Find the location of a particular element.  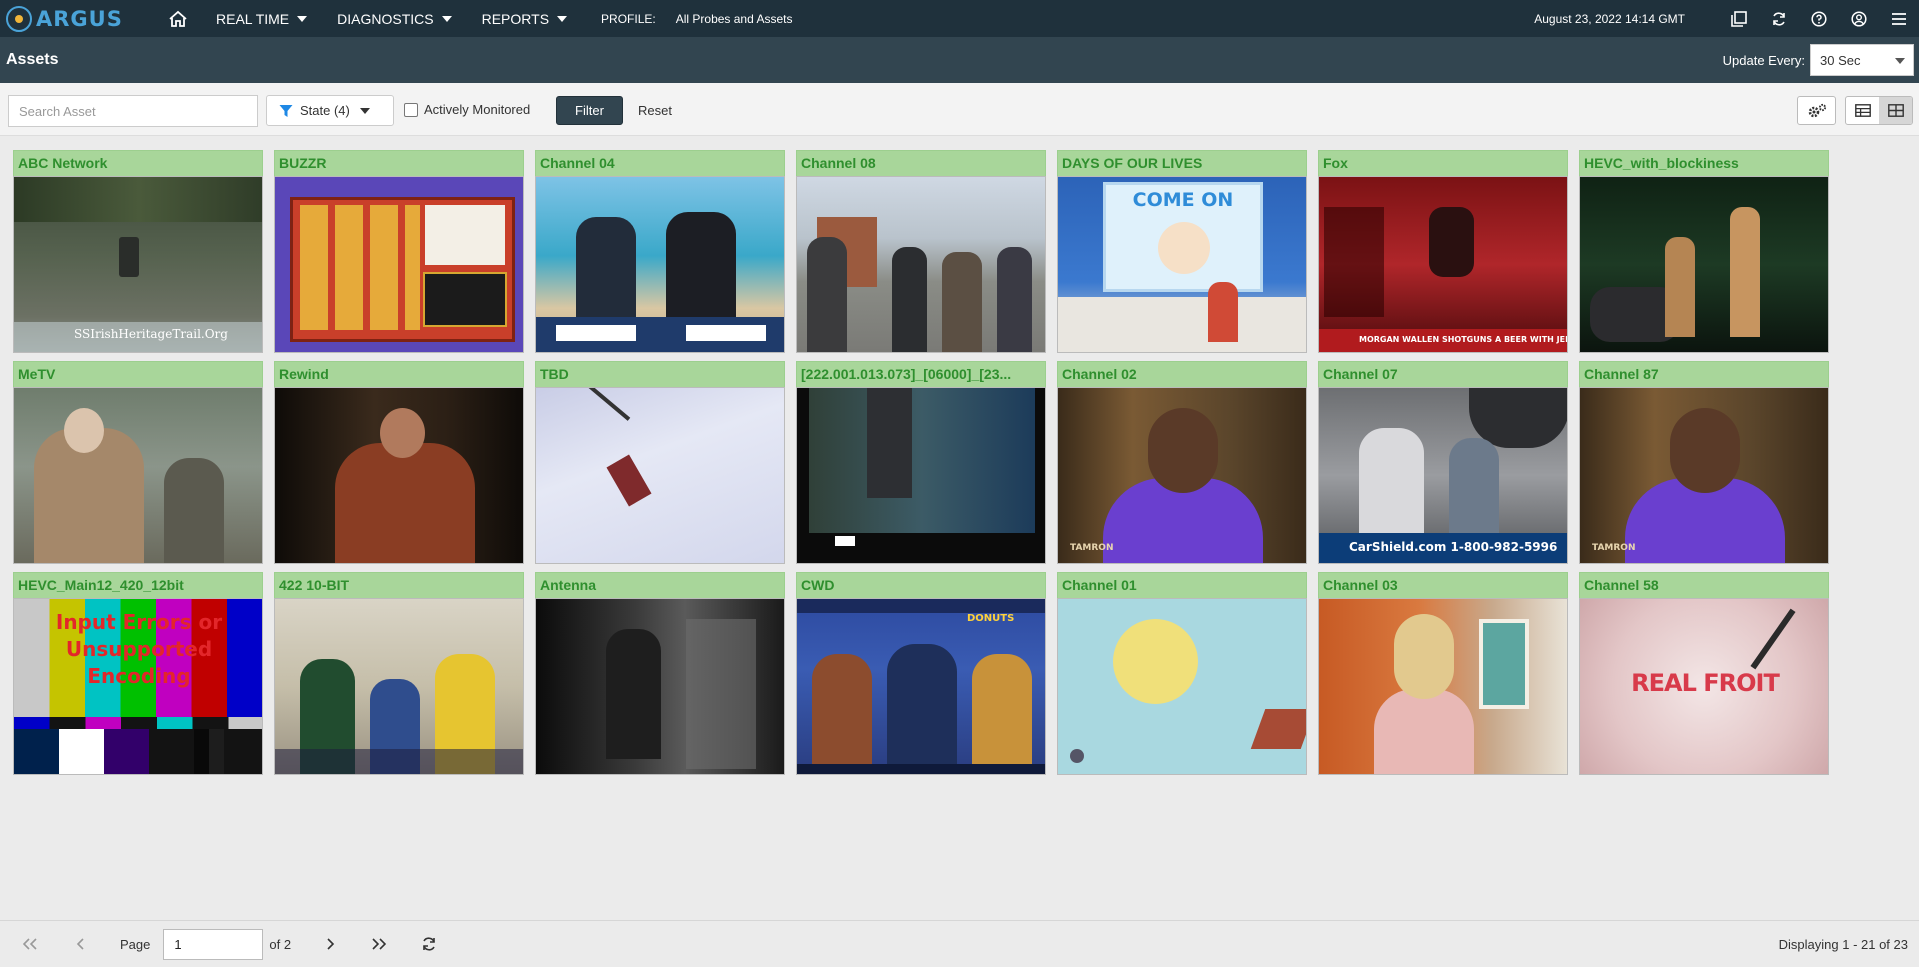

asset-tile: Channel 08 is located at coordinates (921, 251).